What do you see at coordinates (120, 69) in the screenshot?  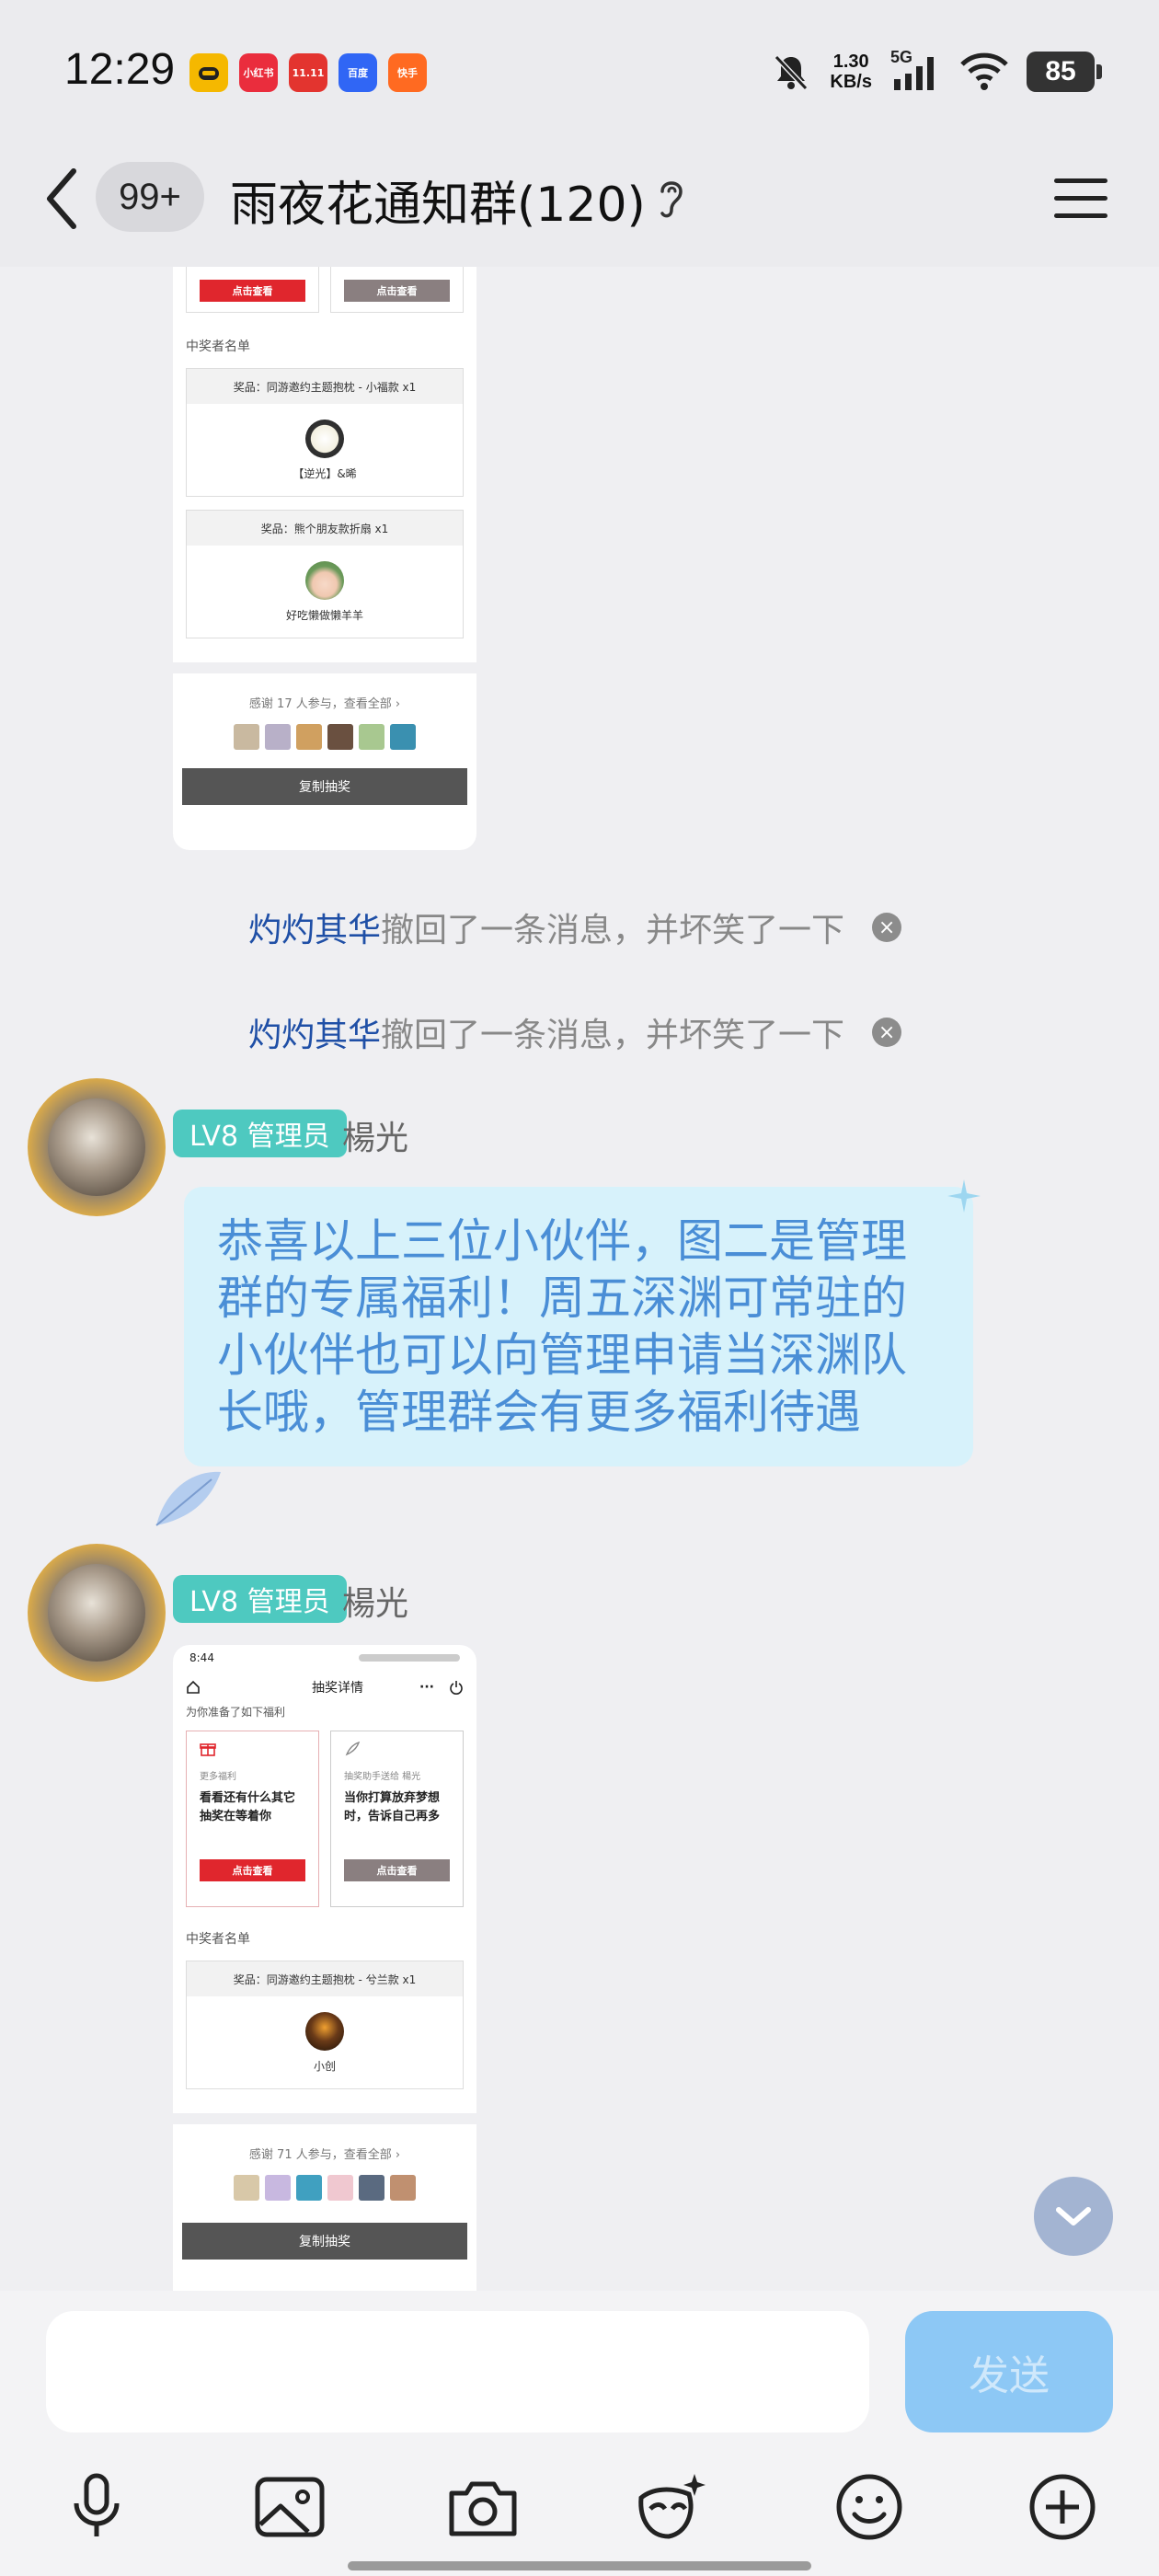 I see `status-time: 12:29` at bounding box center [120, 69].